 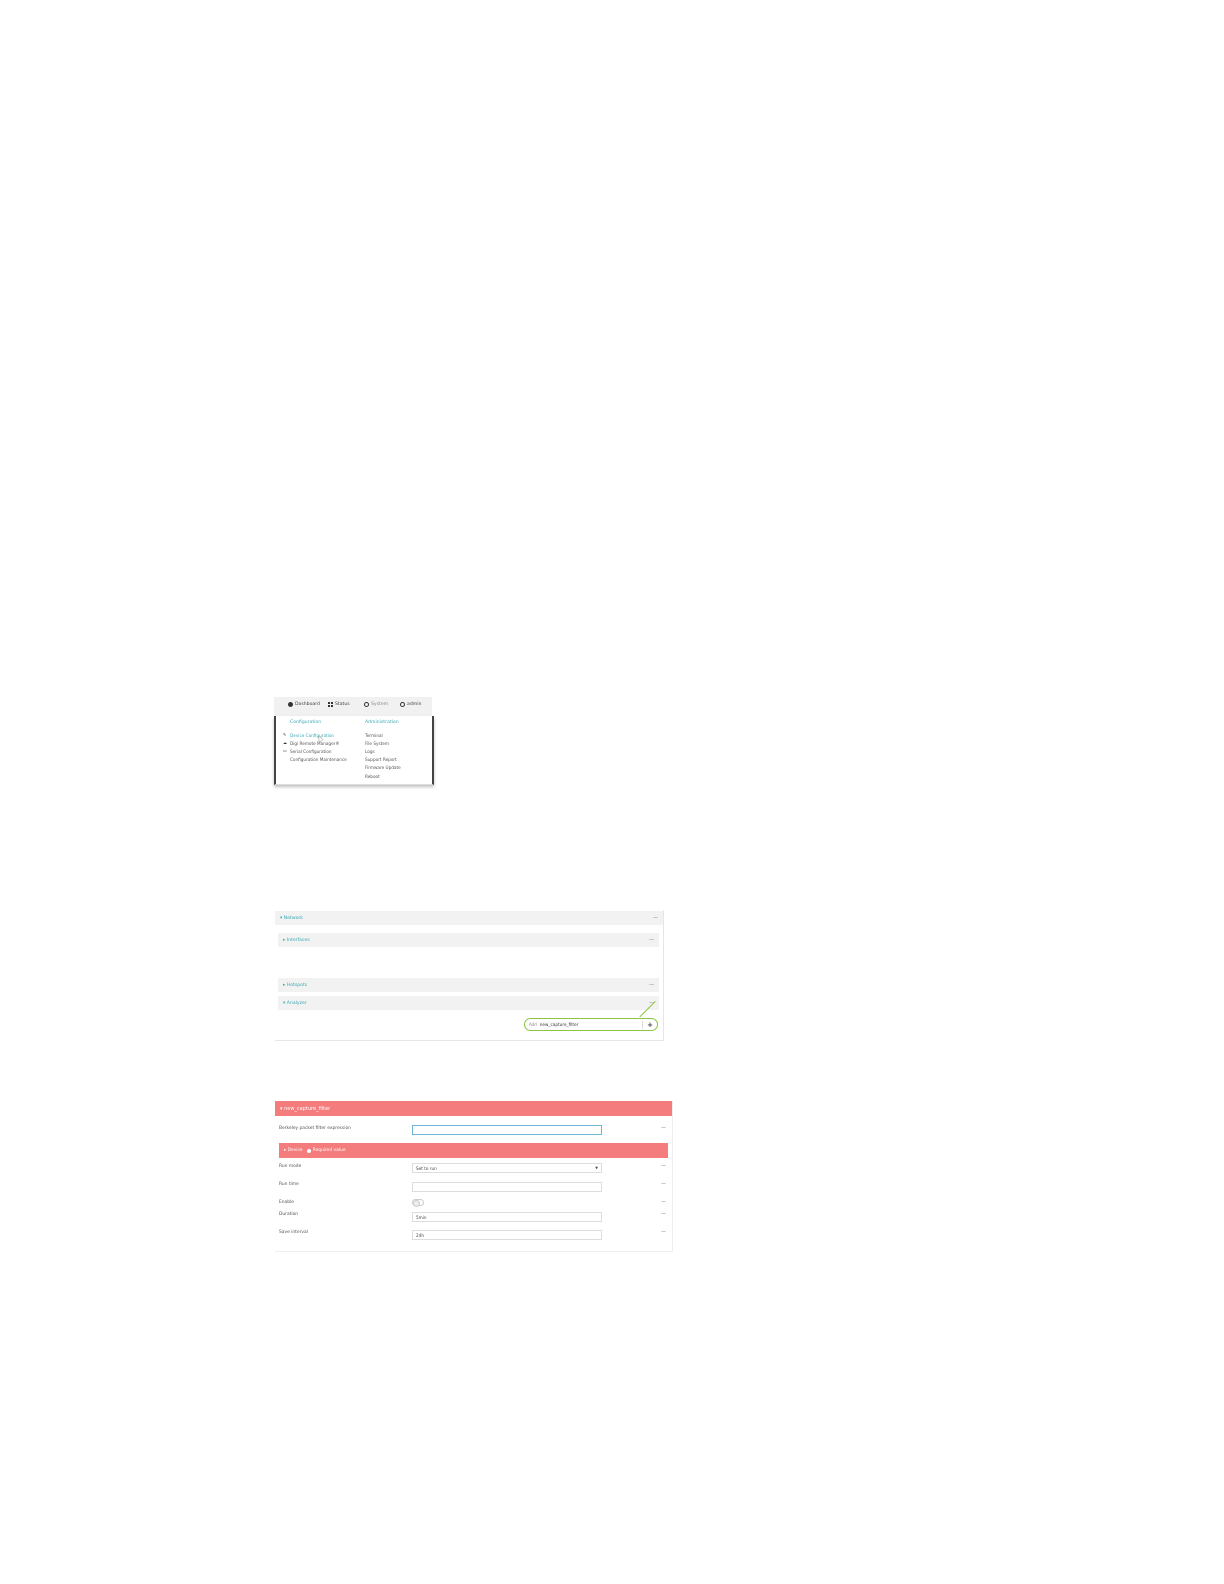 I want to click on serial-icon: ▭, so click(x=285, y=751).